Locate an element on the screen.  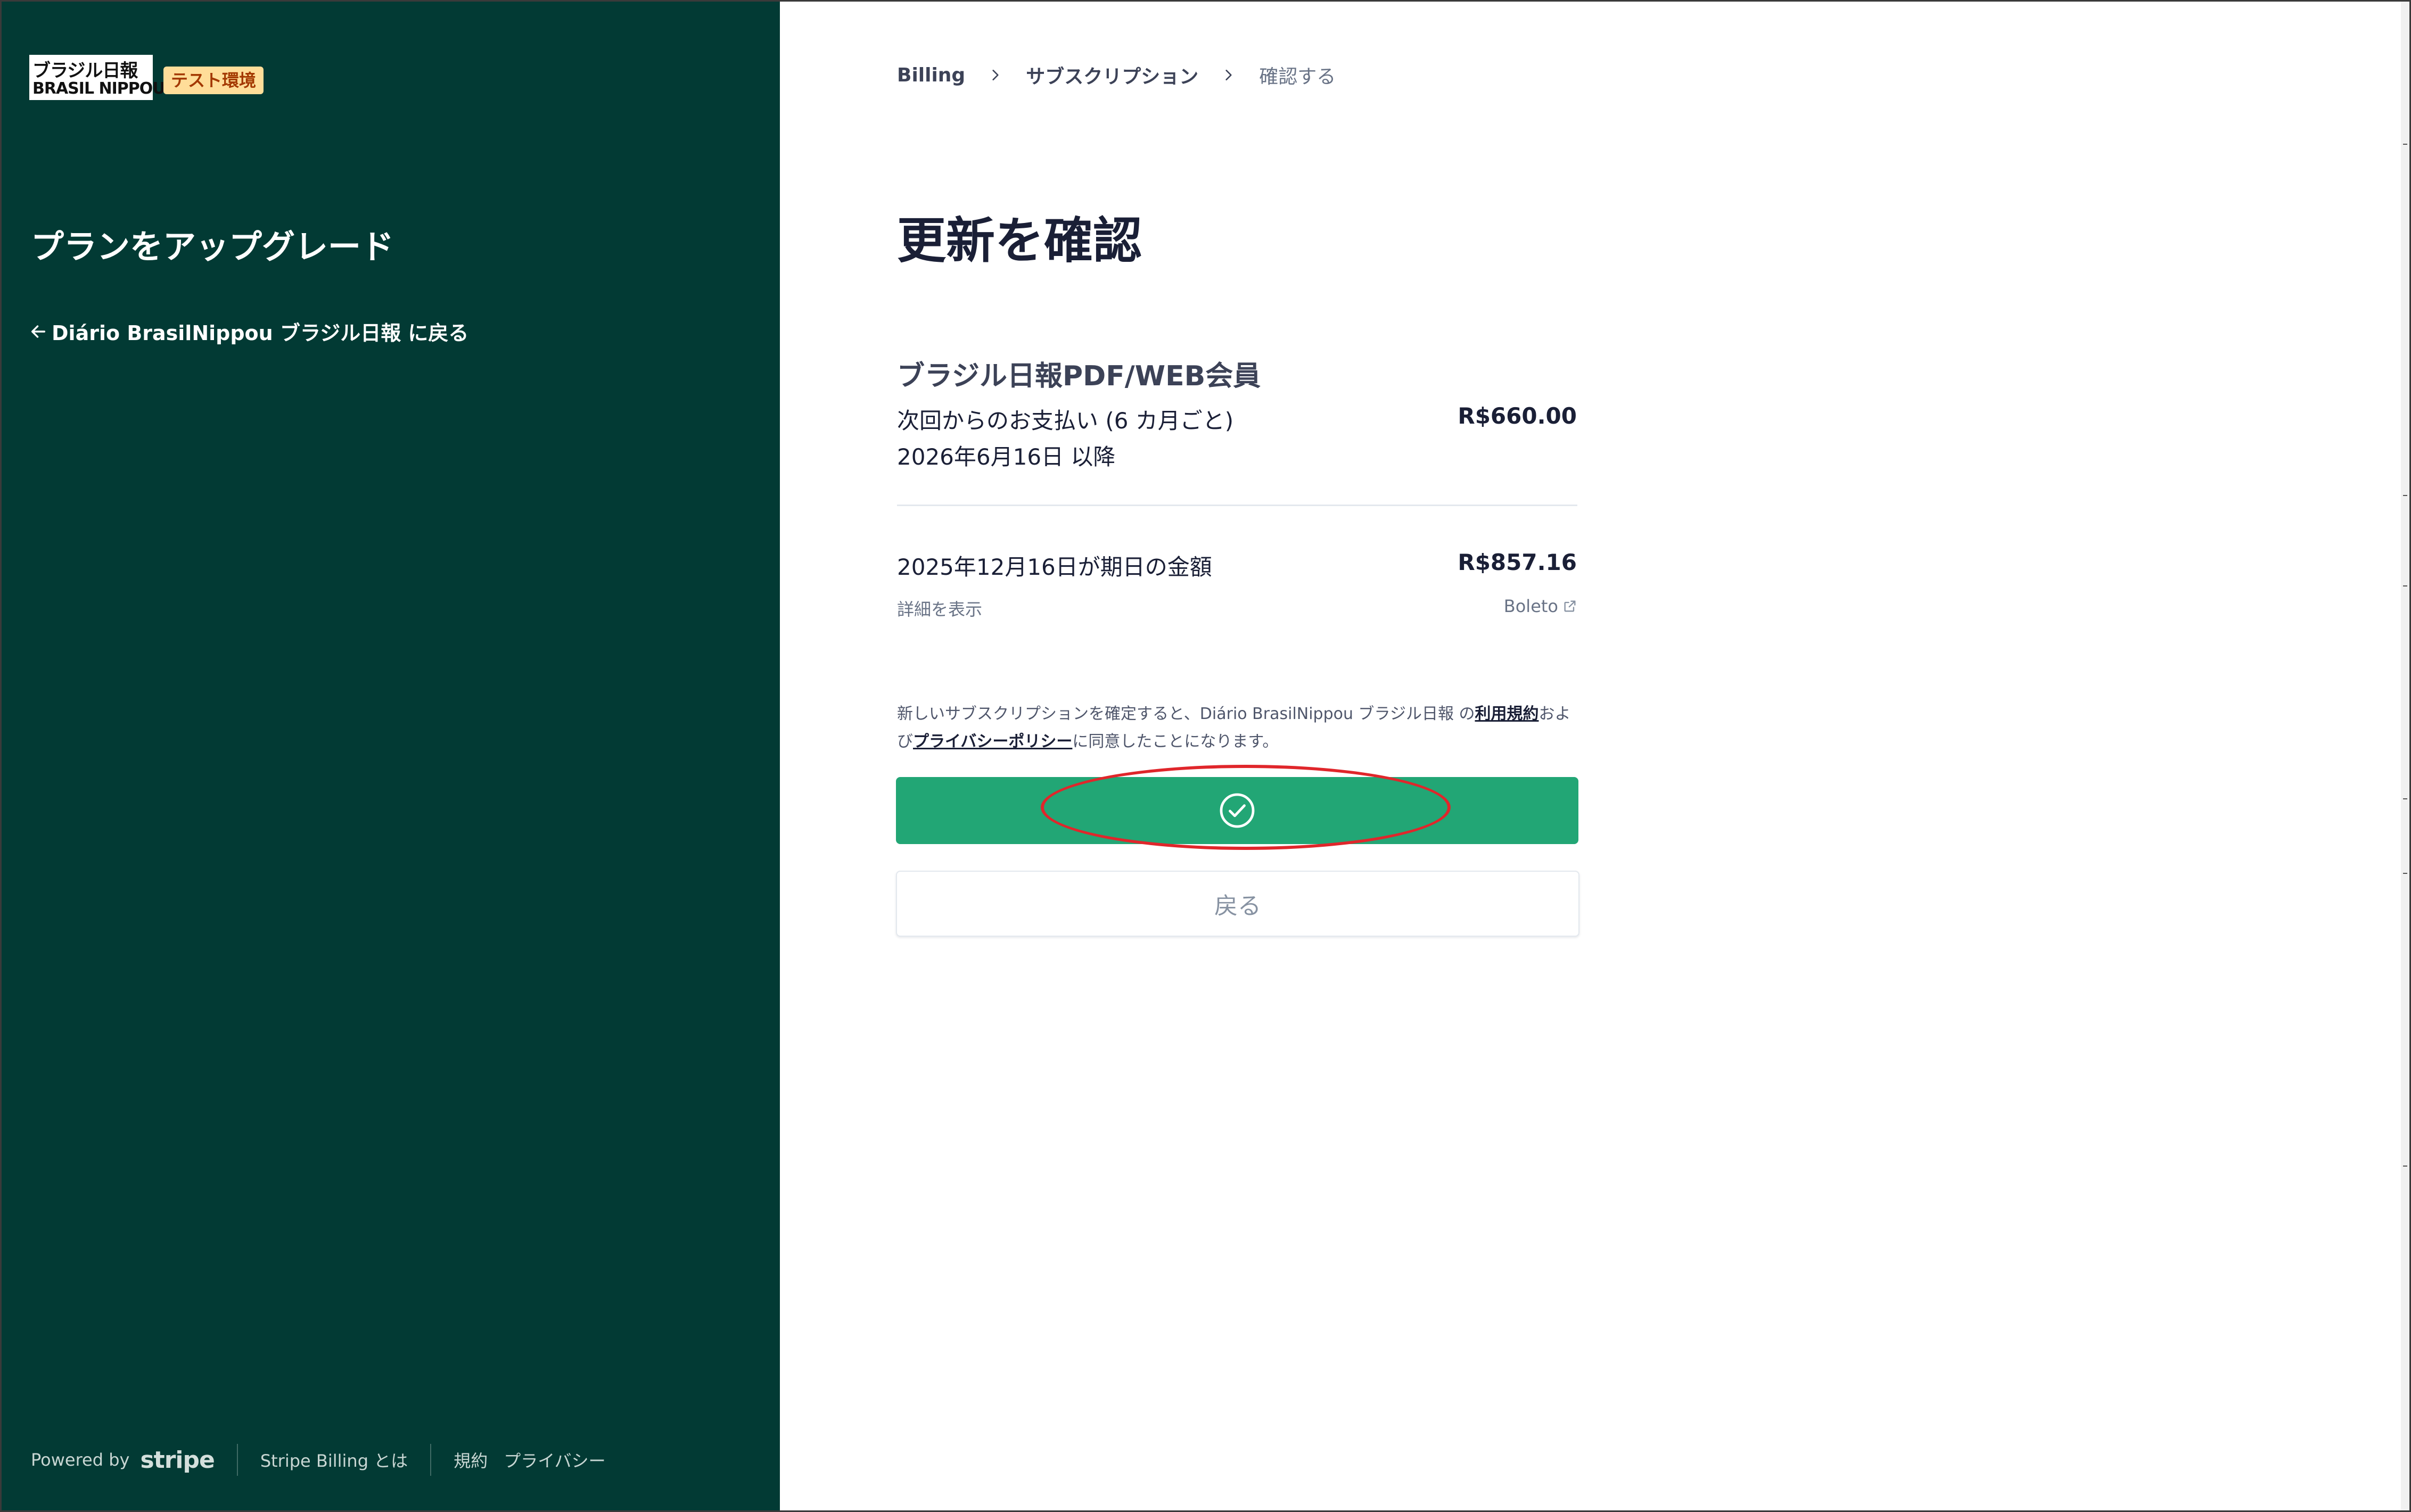
test-mode-badge: テスト環境 is located at coordinates (213, 81).